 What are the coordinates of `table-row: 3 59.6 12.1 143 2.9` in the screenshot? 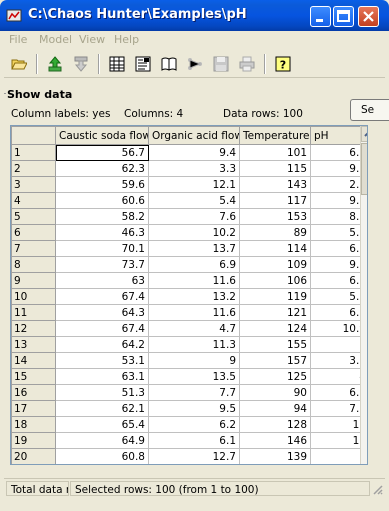 It's located at (189, 184).